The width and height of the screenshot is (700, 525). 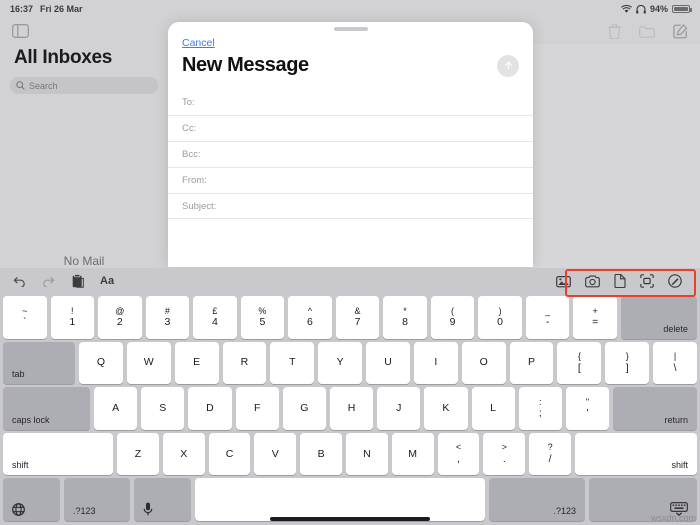 I want to click on key-backslash: | \, so click(x=675, y=363).